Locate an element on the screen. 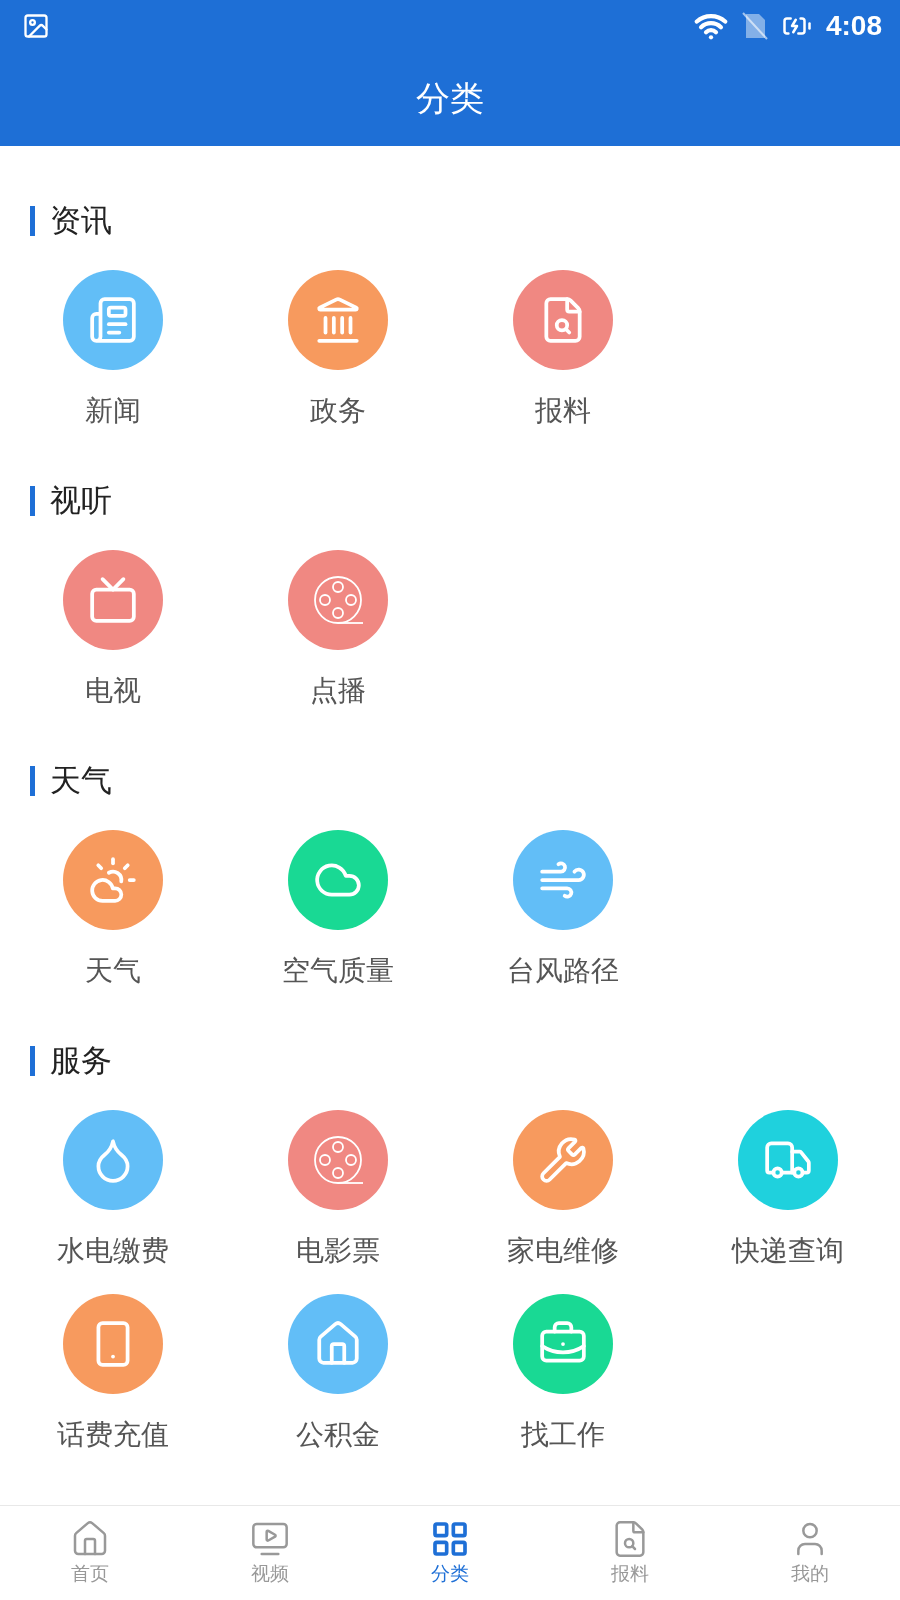 The height and width of the screenshot is (1600, 900). section-title: 视听 is located at coordinates (81, 500).